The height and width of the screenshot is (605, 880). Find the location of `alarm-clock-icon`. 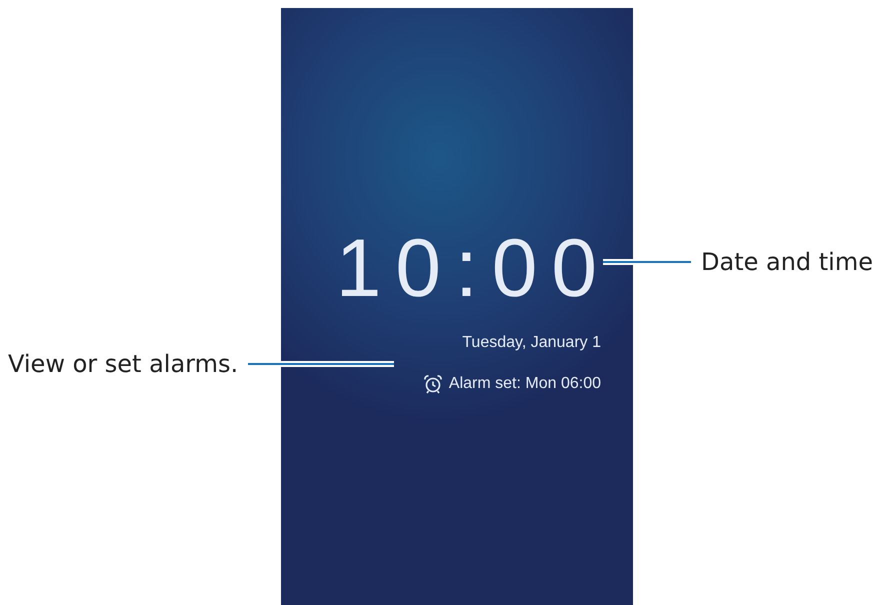

alarm-clock-icon is located at coordinates (432, 384).